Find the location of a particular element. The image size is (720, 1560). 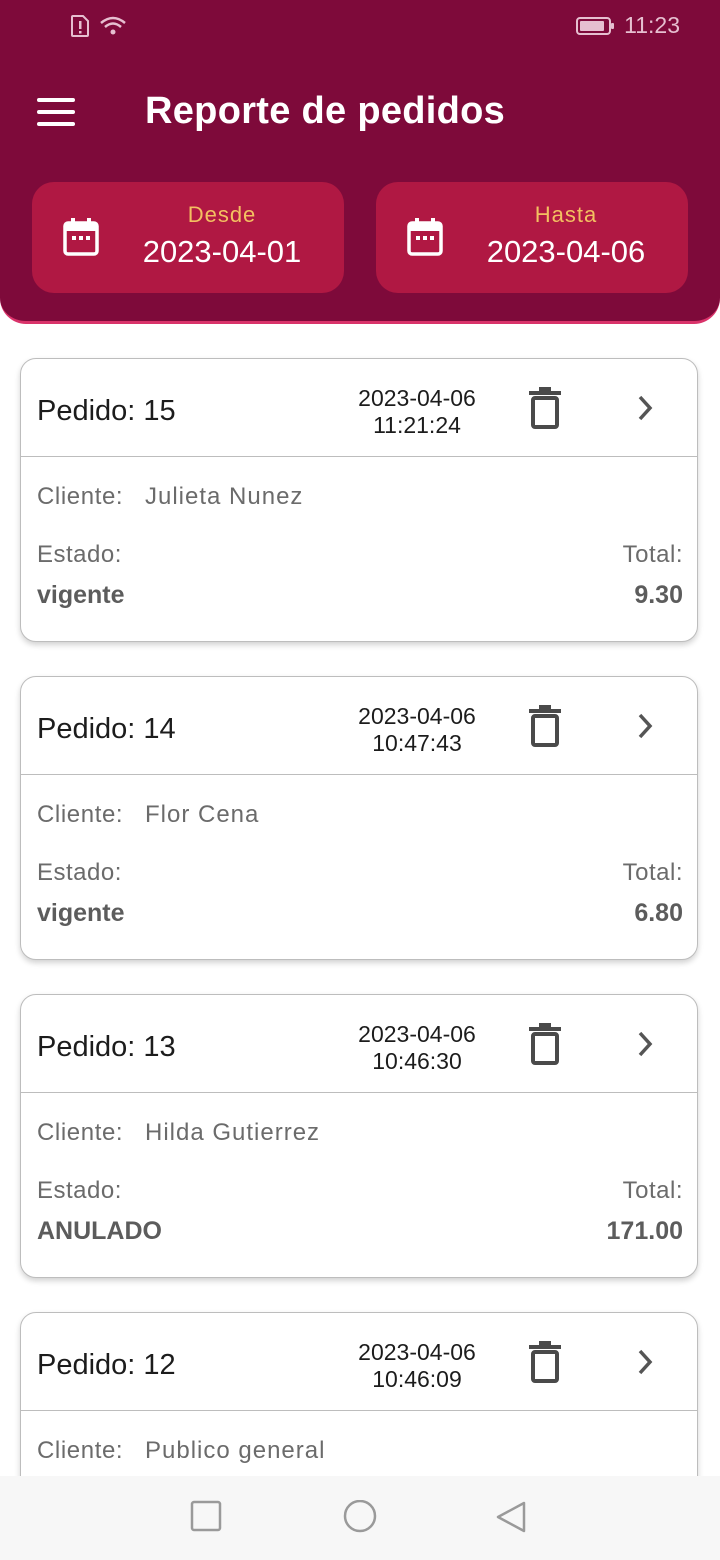

order-time: 10:47:43 is located at coordinates (417, 743).